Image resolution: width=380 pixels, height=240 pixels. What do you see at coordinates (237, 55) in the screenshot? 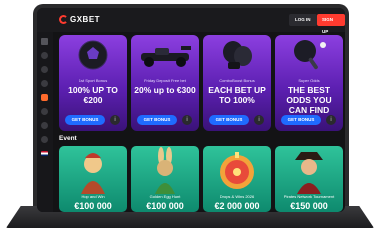
I see `boxing-gloves-icon` at bounding box center [237, 55].